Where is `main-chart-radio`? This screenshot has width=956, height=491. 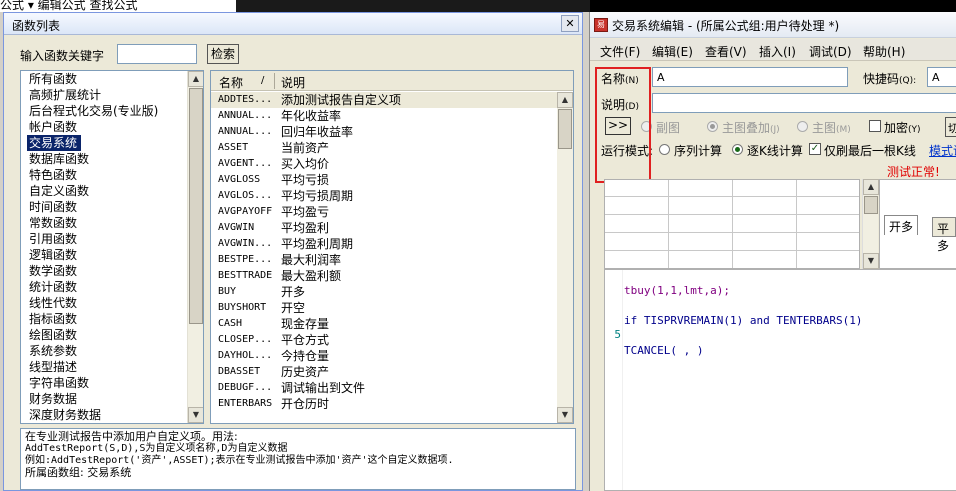 main-chart-radio is located at coordinates (802, 126).